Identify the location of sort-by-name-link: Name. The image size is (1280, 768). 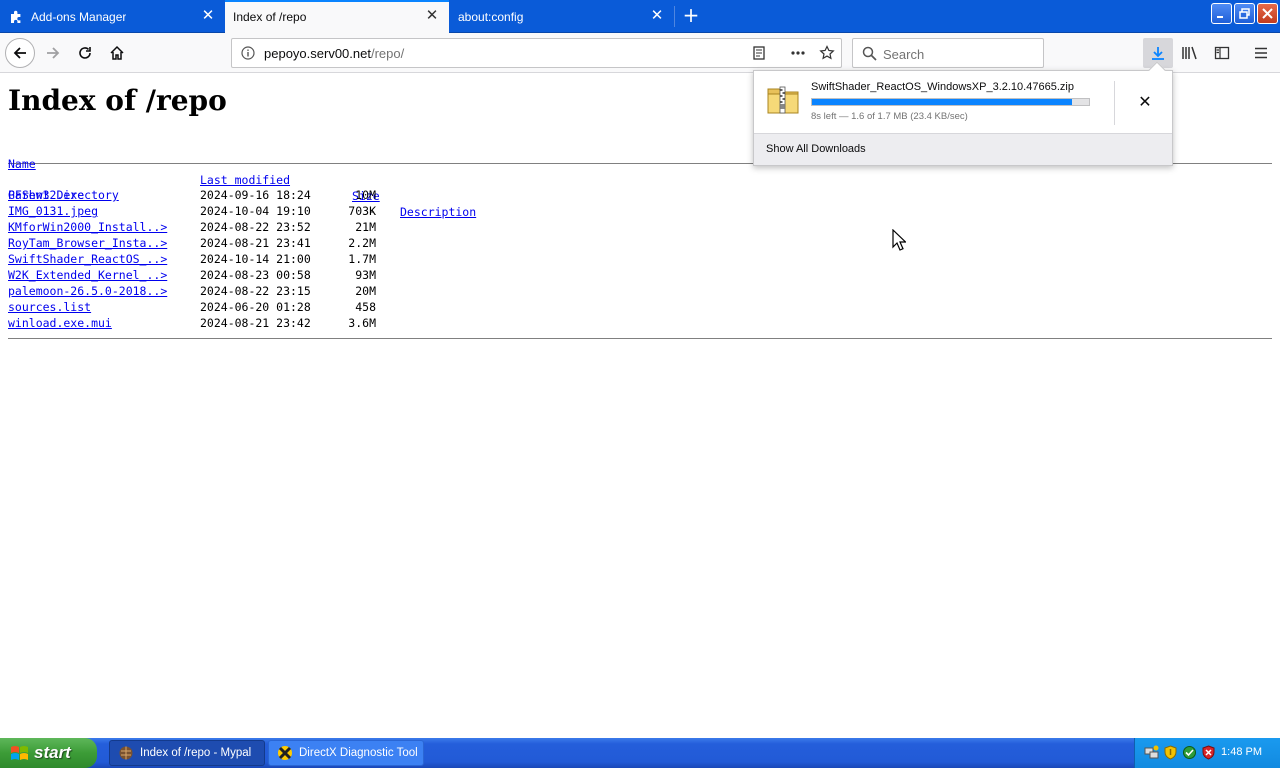
(22, 164).